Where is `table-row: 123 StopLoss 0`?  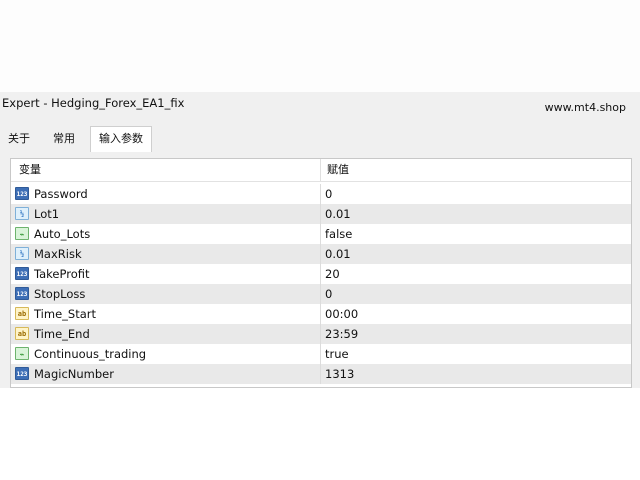
table-row: 123 StopLoss 0 is located at coordinates (321, 294).